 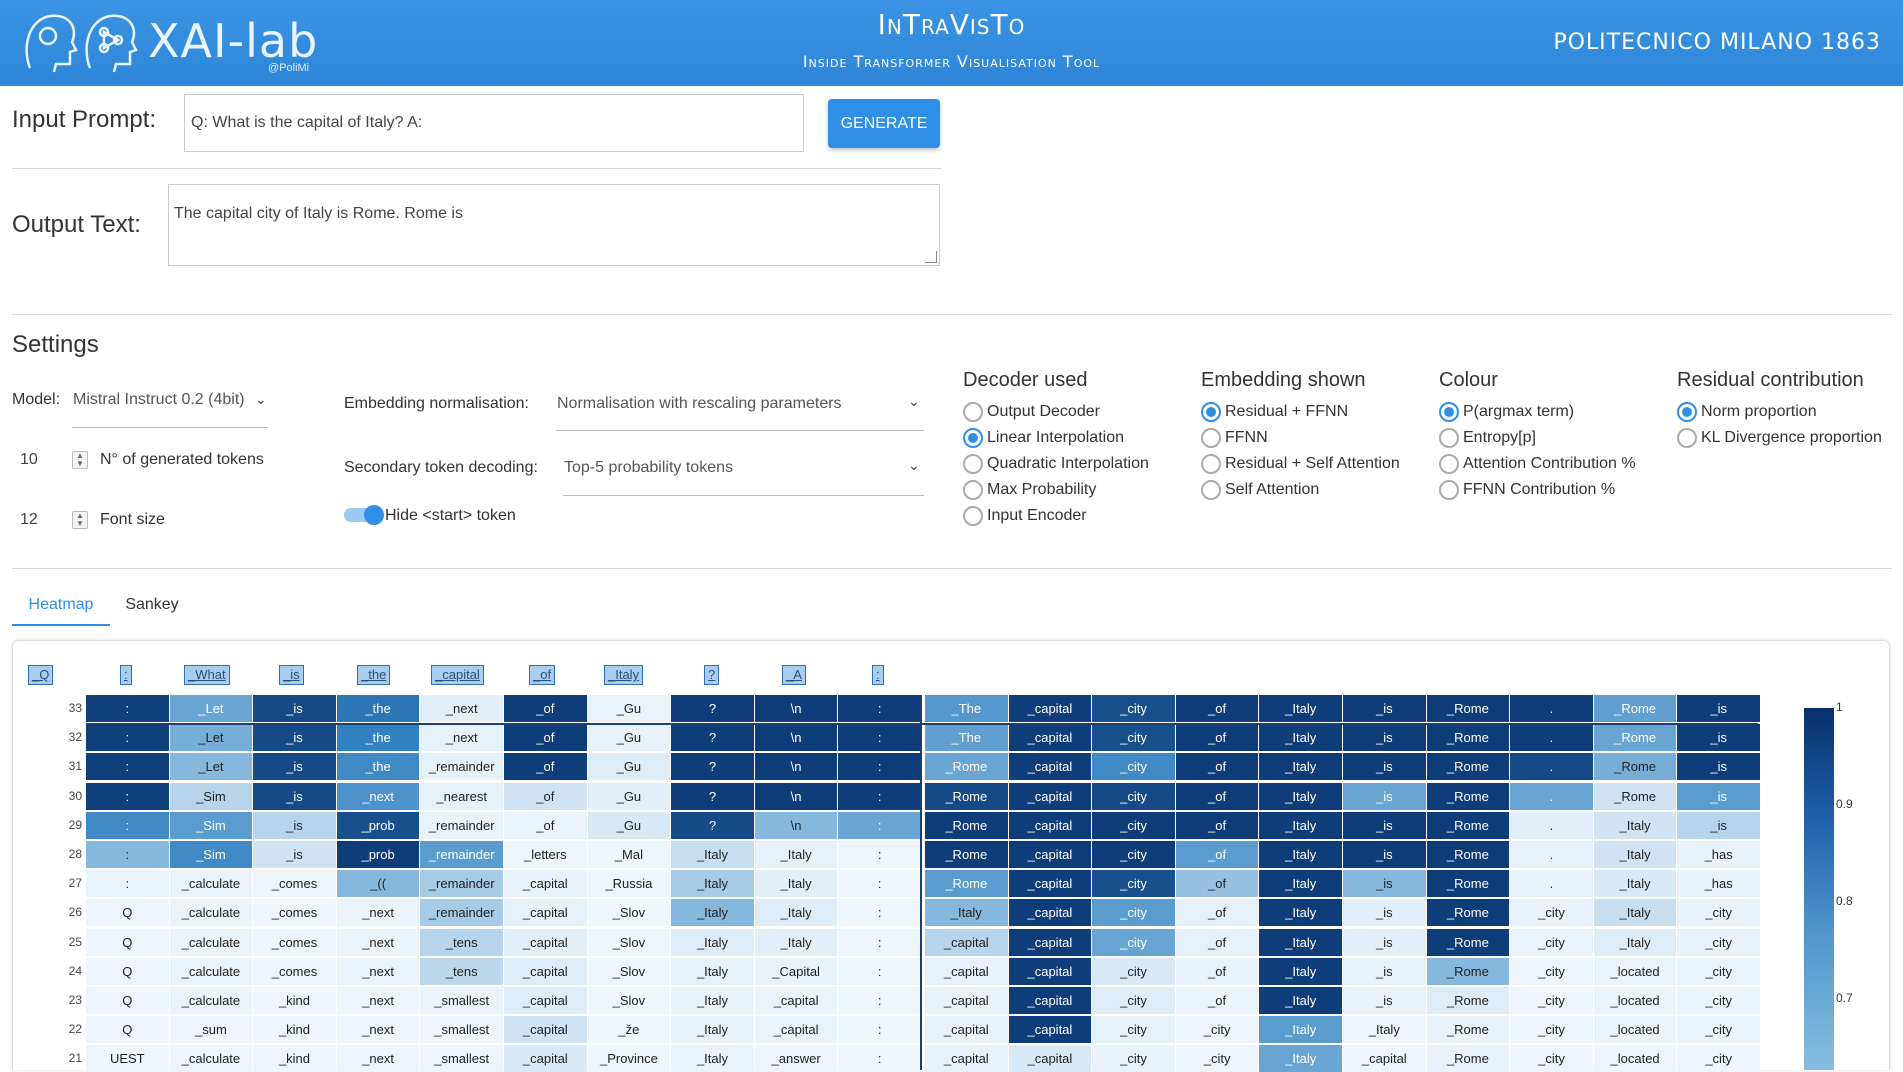 I want to click on heatmap-cell: _((, so click(x=378, y=884).